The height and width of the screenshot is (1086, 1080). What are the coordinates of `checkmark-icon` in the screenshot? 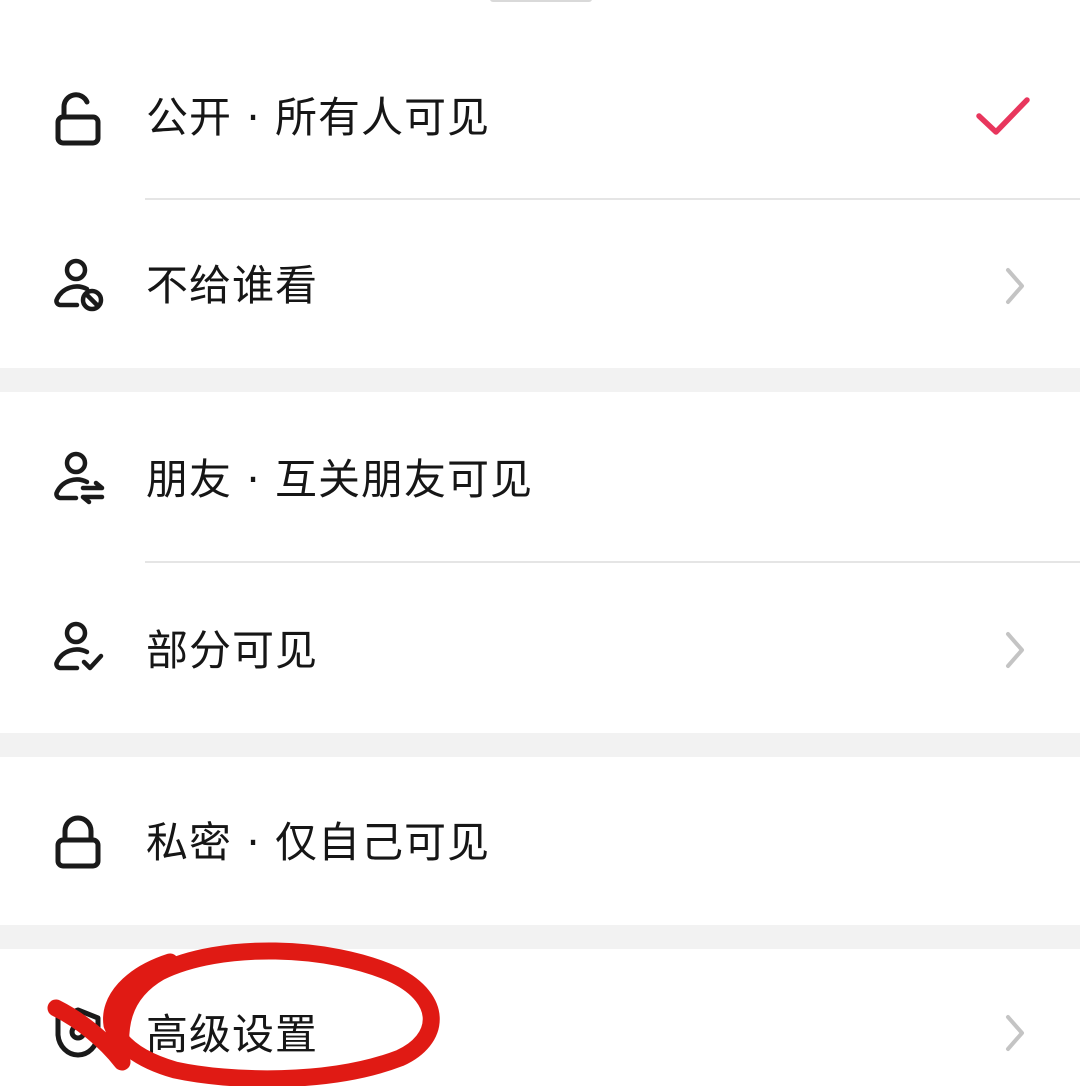 It's located at (1003, 117).